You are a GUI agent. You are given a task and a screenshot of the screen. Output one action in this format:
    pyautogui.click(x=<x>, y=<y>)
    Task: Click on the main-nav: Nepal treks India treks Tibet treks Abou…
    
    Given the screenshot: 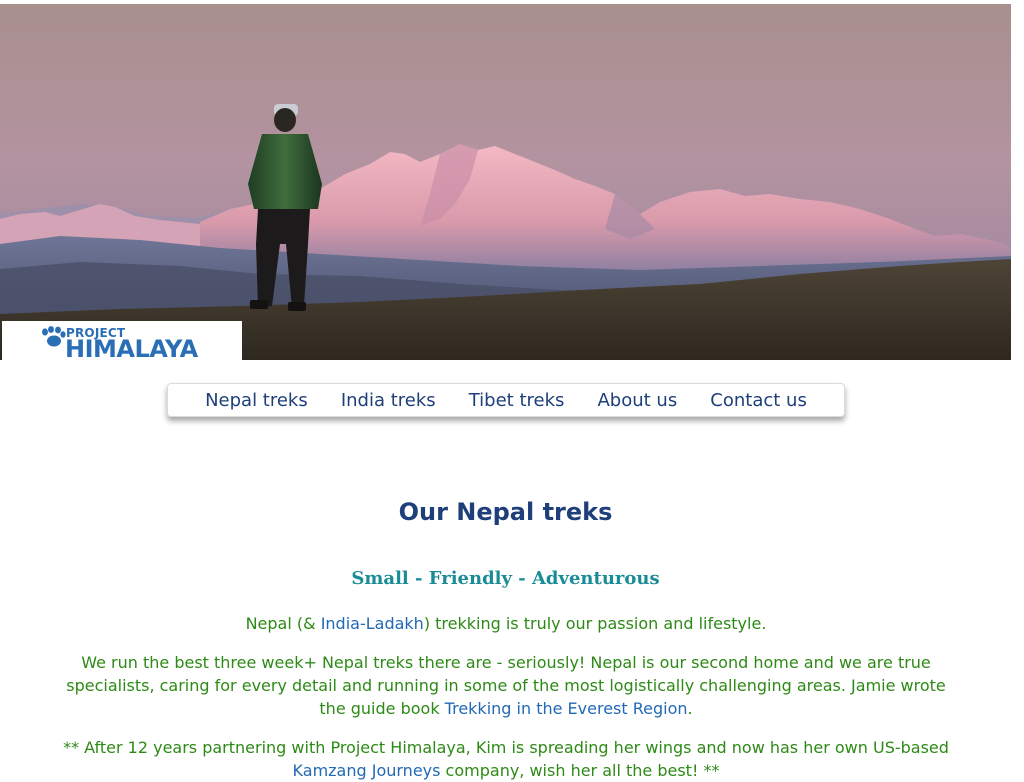 What is the action you would take?
    pyautogui.click(x=506, y=400)
    